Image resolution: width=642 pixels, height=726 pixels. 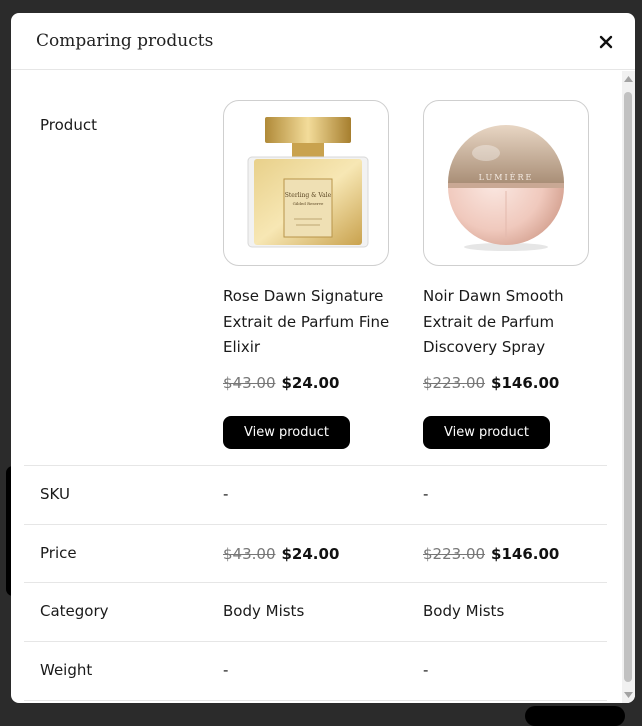 What do you see at coordinates (575, 716) in the screenshot?
I see `backdrop-button` at bounding box center [575, 716].